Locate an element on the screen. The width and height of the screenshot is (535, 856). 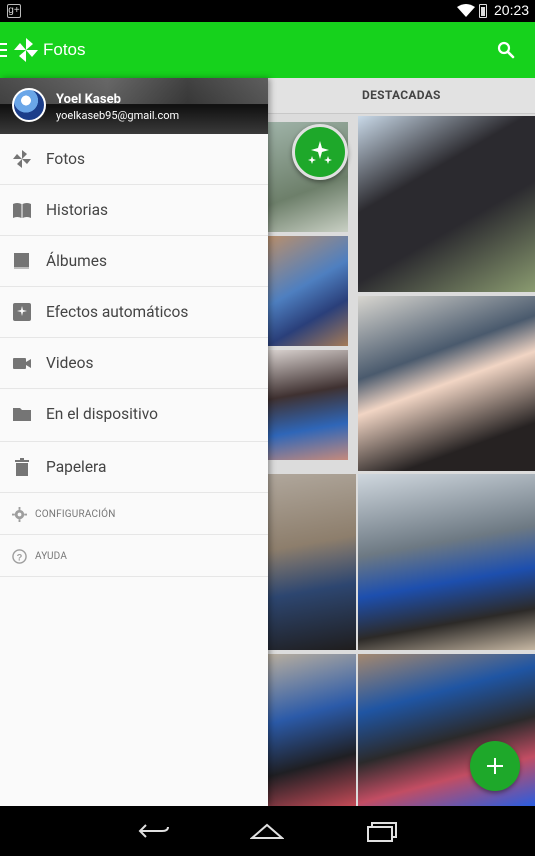
help-icon: ? is located at coordinates (19, 556).